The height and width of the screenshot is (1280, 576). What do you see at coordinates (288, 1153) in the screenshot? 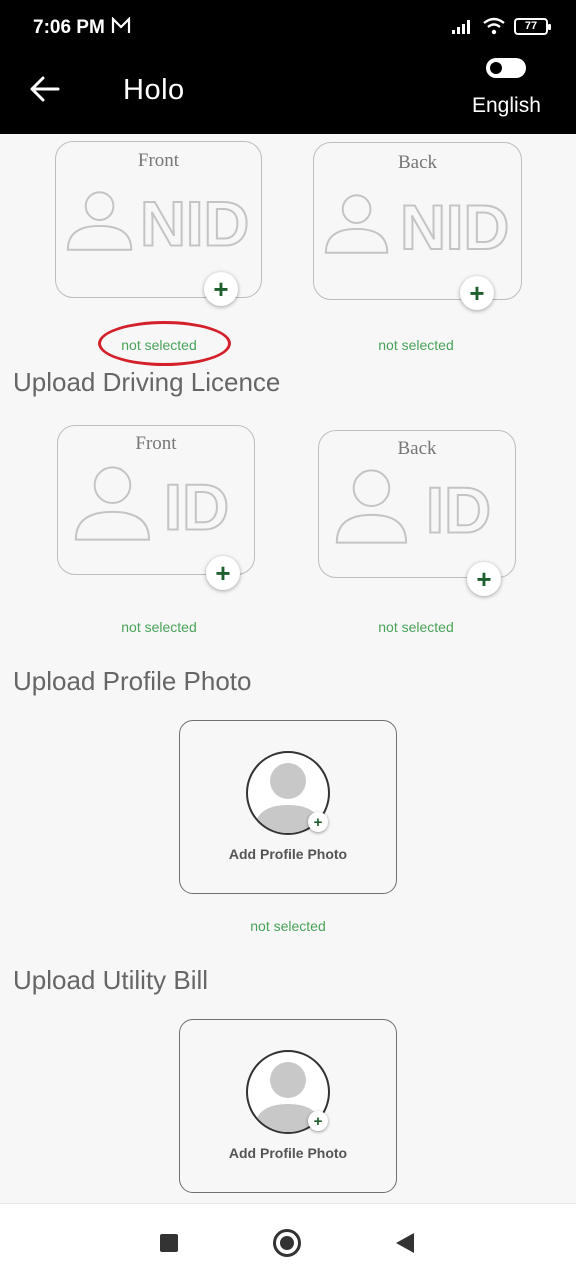
I see `add-utility-bill-label: Add Profile Photo` at bounding box center [288, 1153].